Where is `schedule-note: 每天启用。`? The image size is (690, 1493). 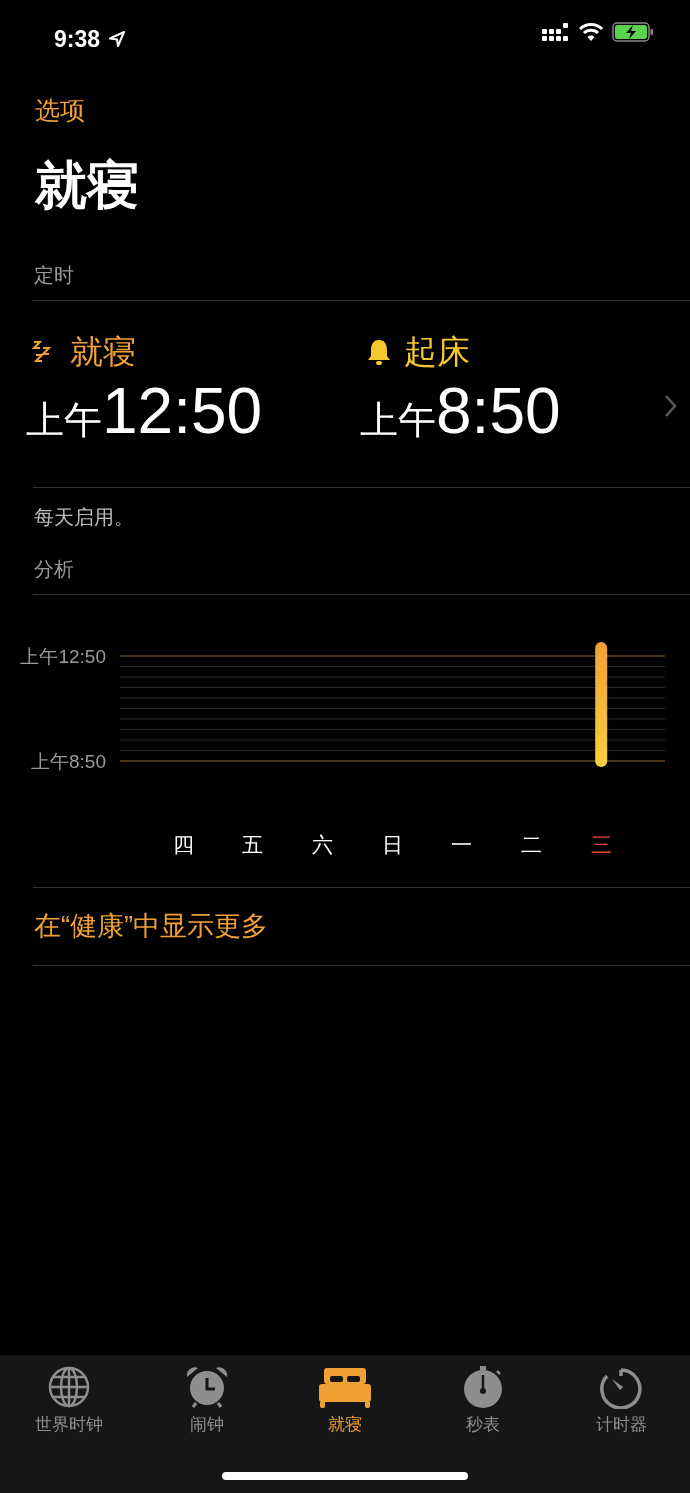 schedule-note: 每天启用。 is located at coordinates (84, 518).